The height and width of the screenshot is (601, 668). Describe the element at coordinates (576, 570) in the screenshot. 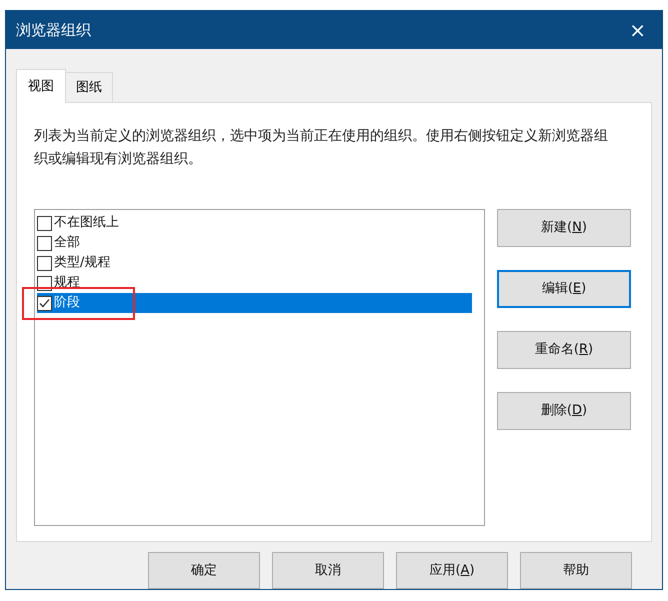

I see `footer-button: 帮助` at that location.